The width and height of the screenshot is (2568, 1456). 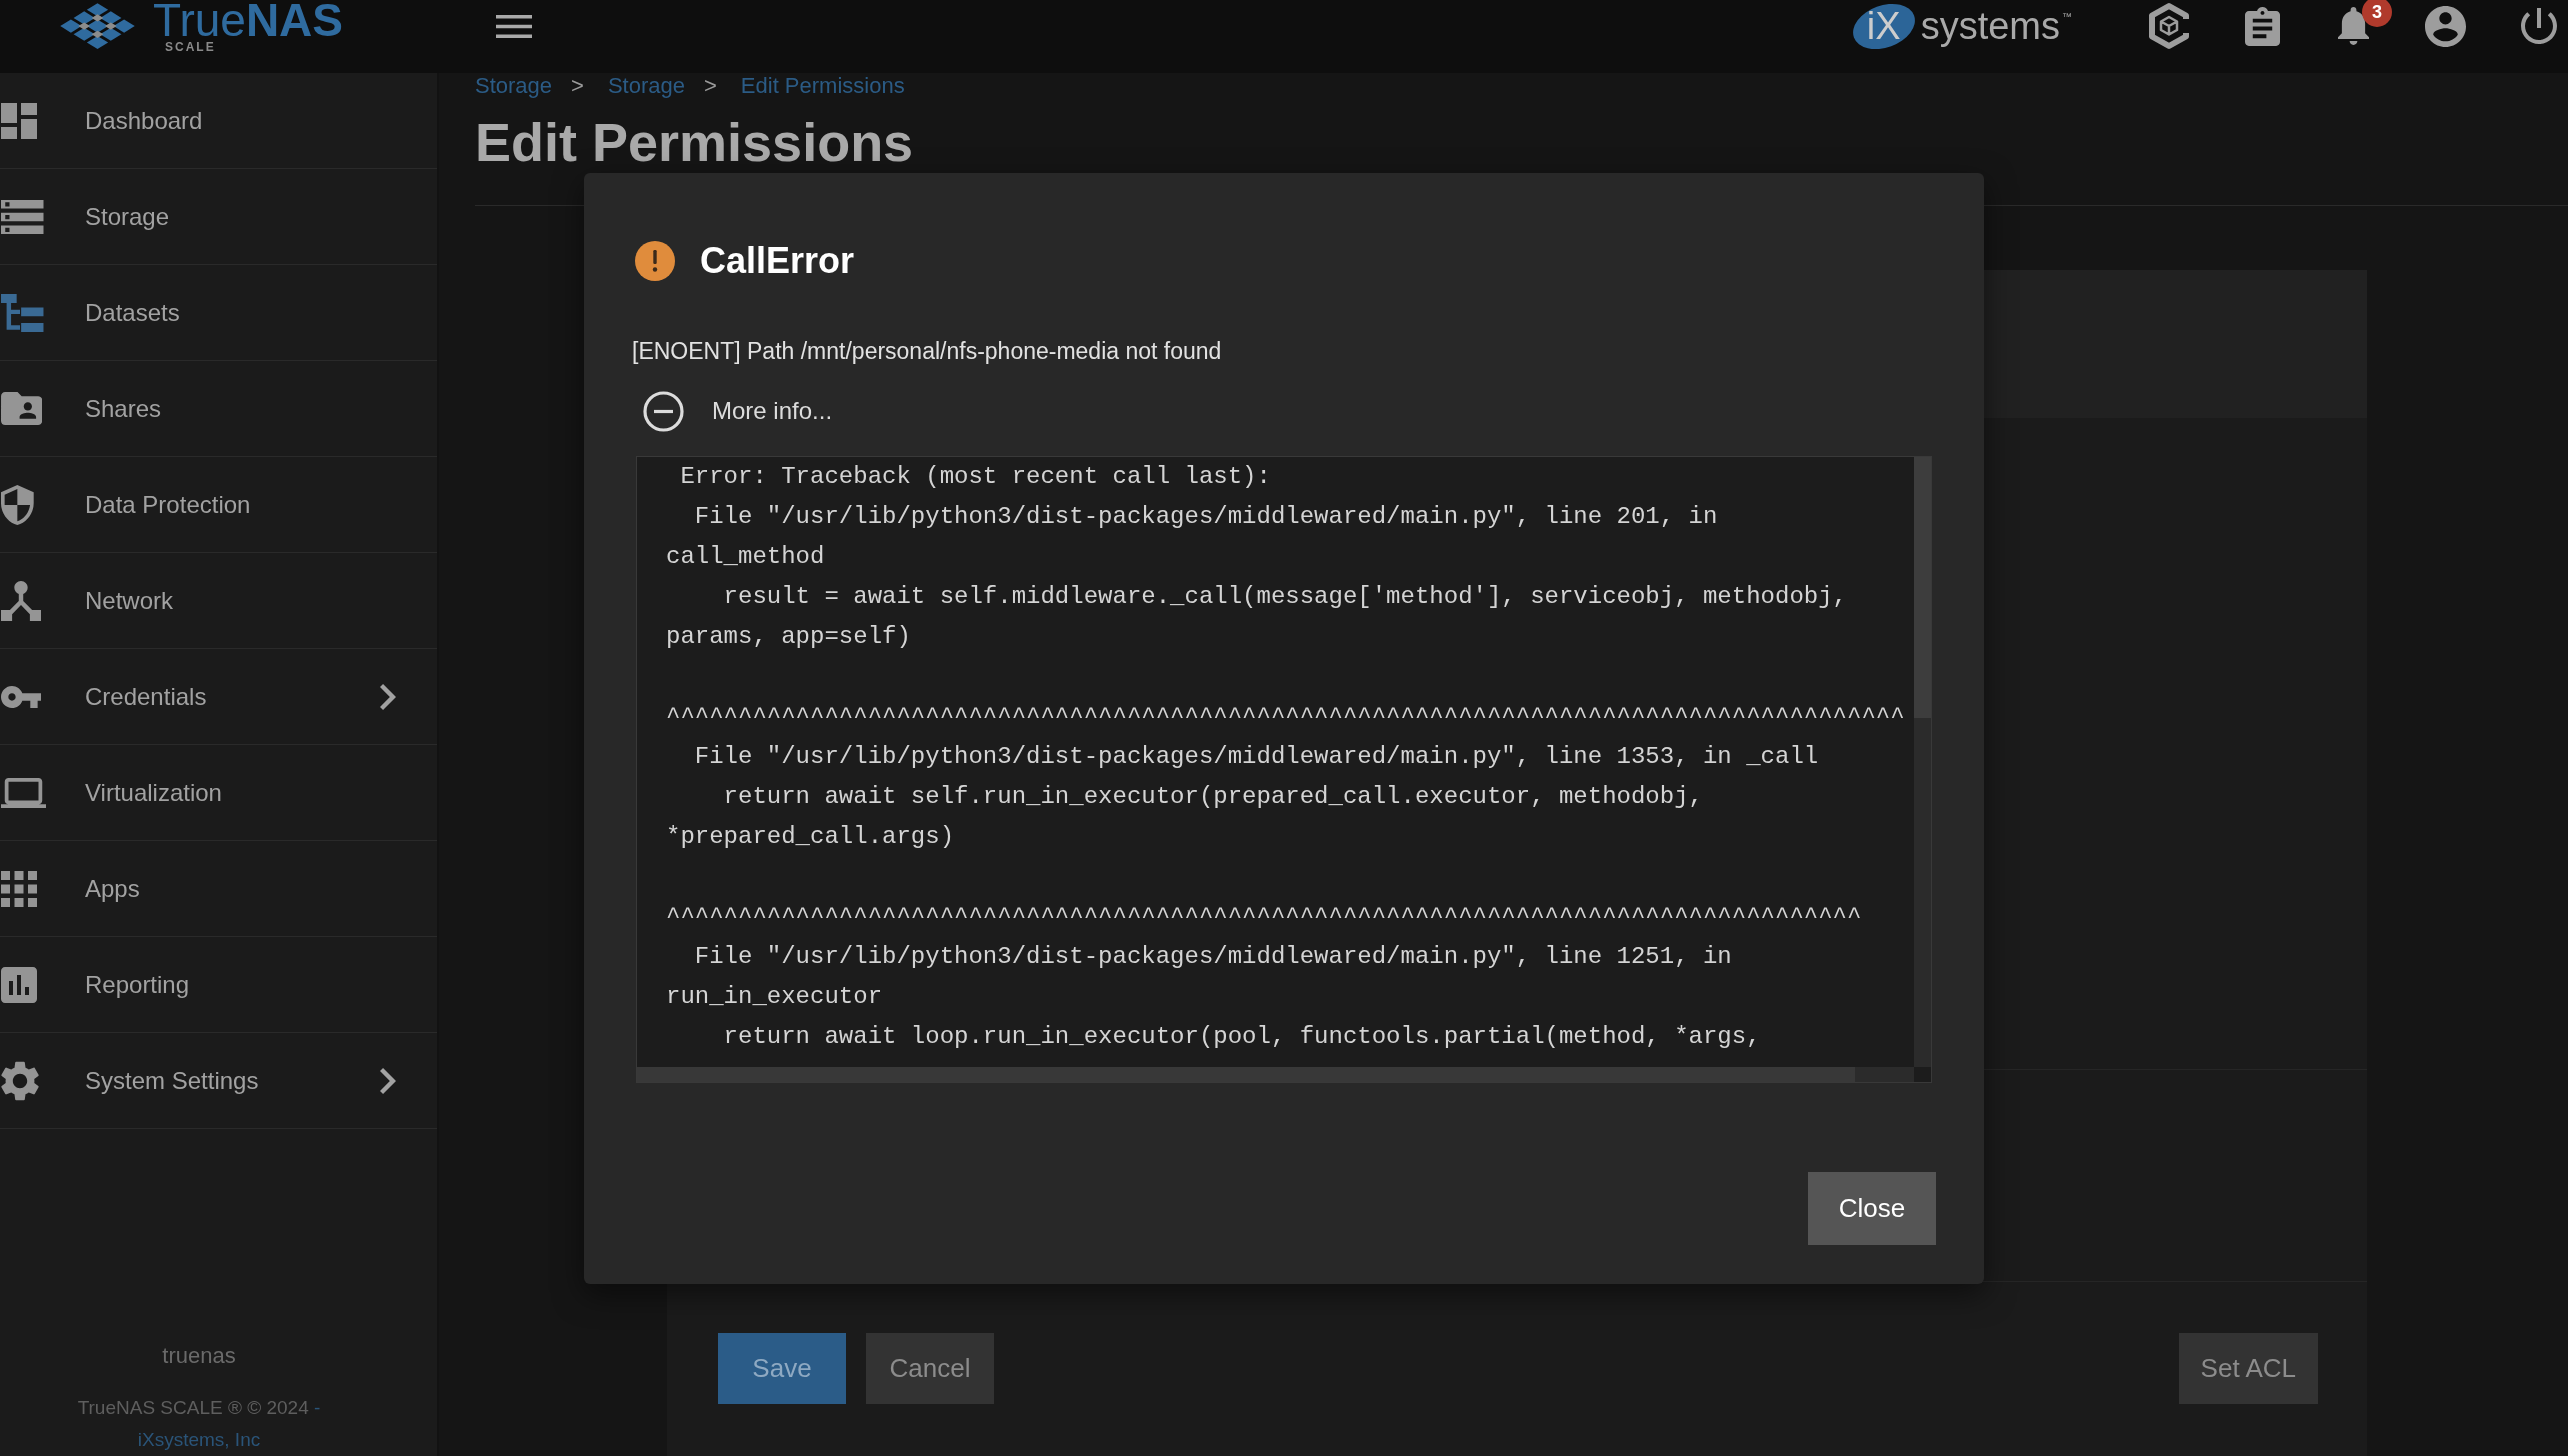 I want to click on apps-grid-icon, so click(x=19, y=888).